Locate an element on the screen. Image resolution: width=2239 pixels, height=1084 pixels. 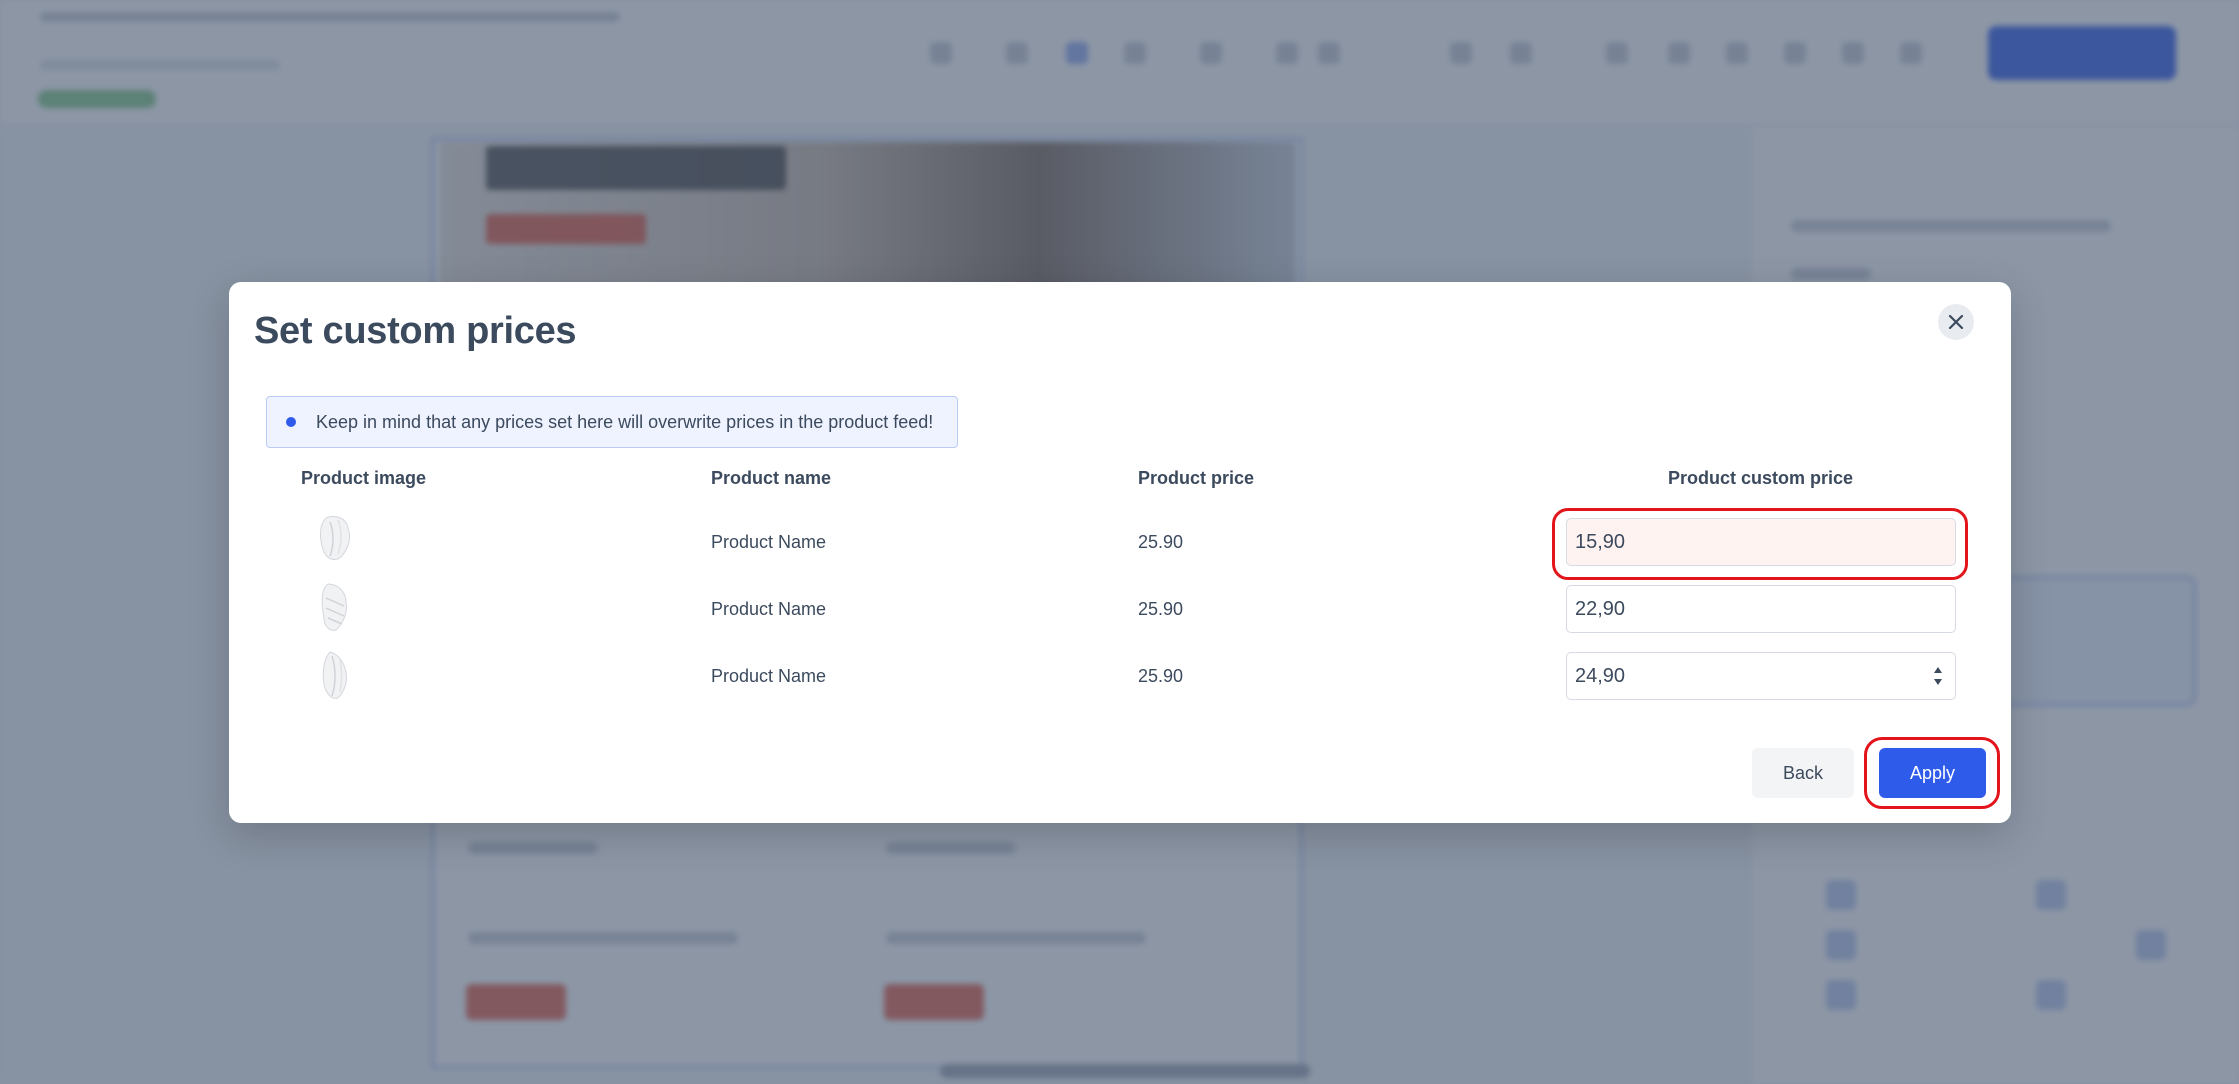
column-header-name: Product name is located at coordinates (771, 478).